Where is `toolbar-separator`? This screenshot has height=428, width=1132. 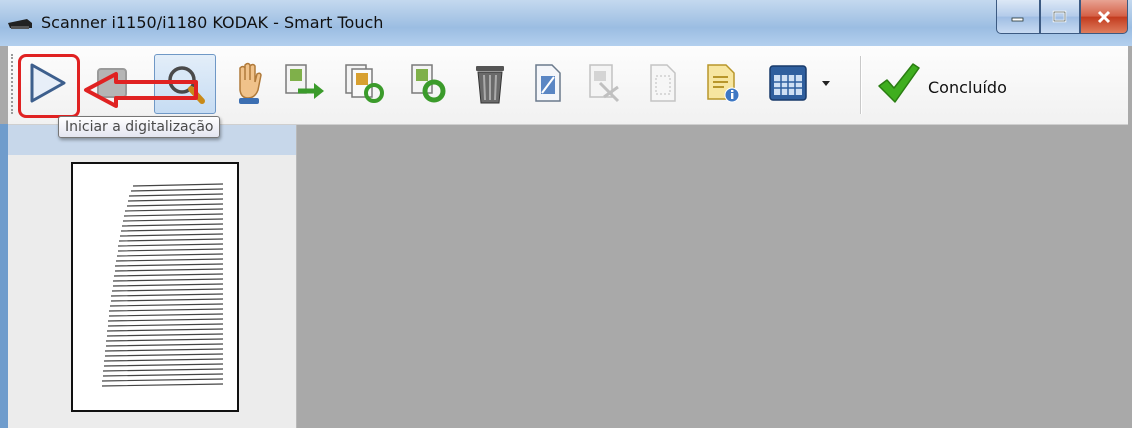 toolbar-separator is located at coordinates (861, 85).